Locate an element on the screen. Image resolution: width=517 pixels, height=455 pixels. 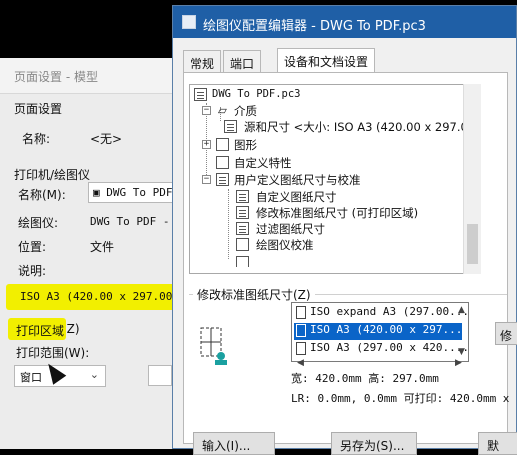
tab-device-settings: 设备和文档设置 is located at coordinates (326, 60).